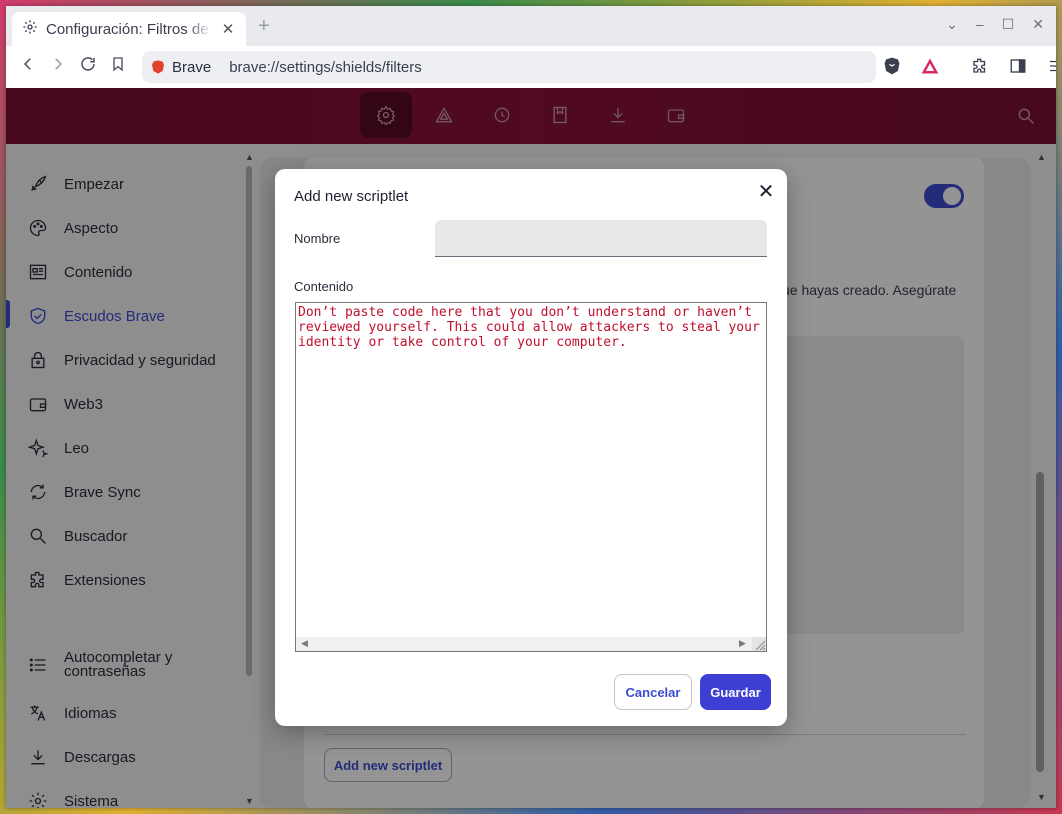 The image size is (1062, 814). I want to click on brave-shields-icon, so click(892, 66).